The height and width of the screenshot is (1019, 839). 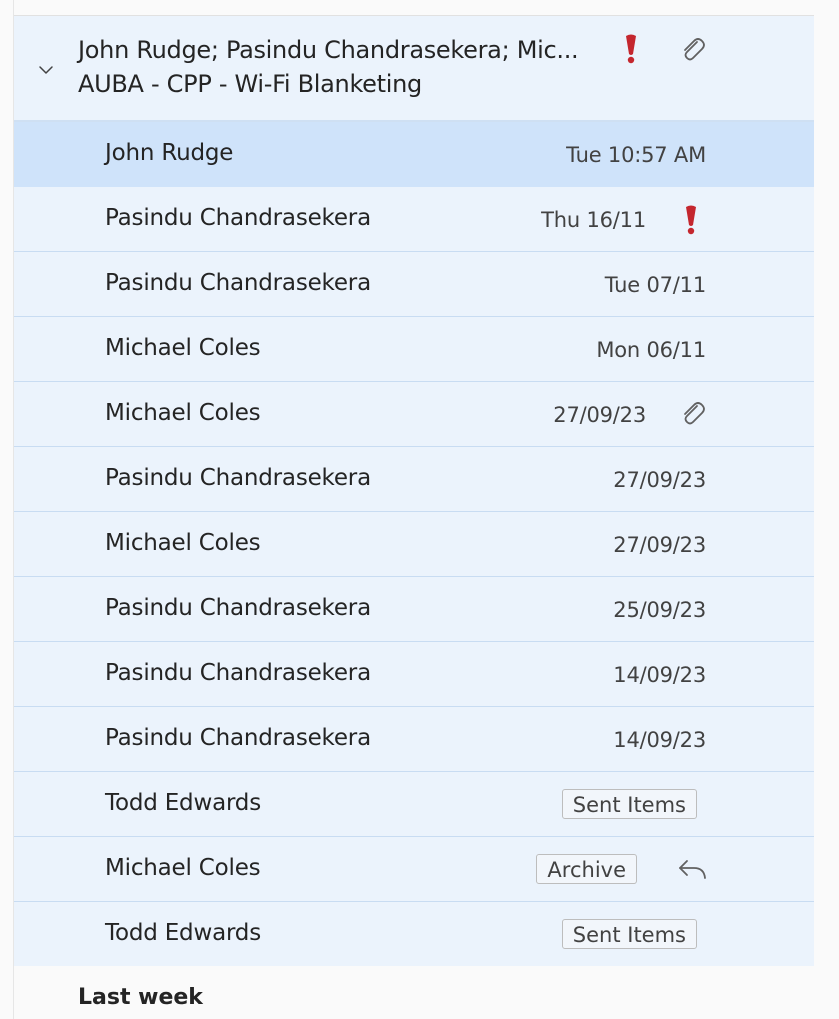 What do you see at coordinates (659, 610) in the screenshot?
I see `message-date: 25/09/23` at bounding box center [659, 610].